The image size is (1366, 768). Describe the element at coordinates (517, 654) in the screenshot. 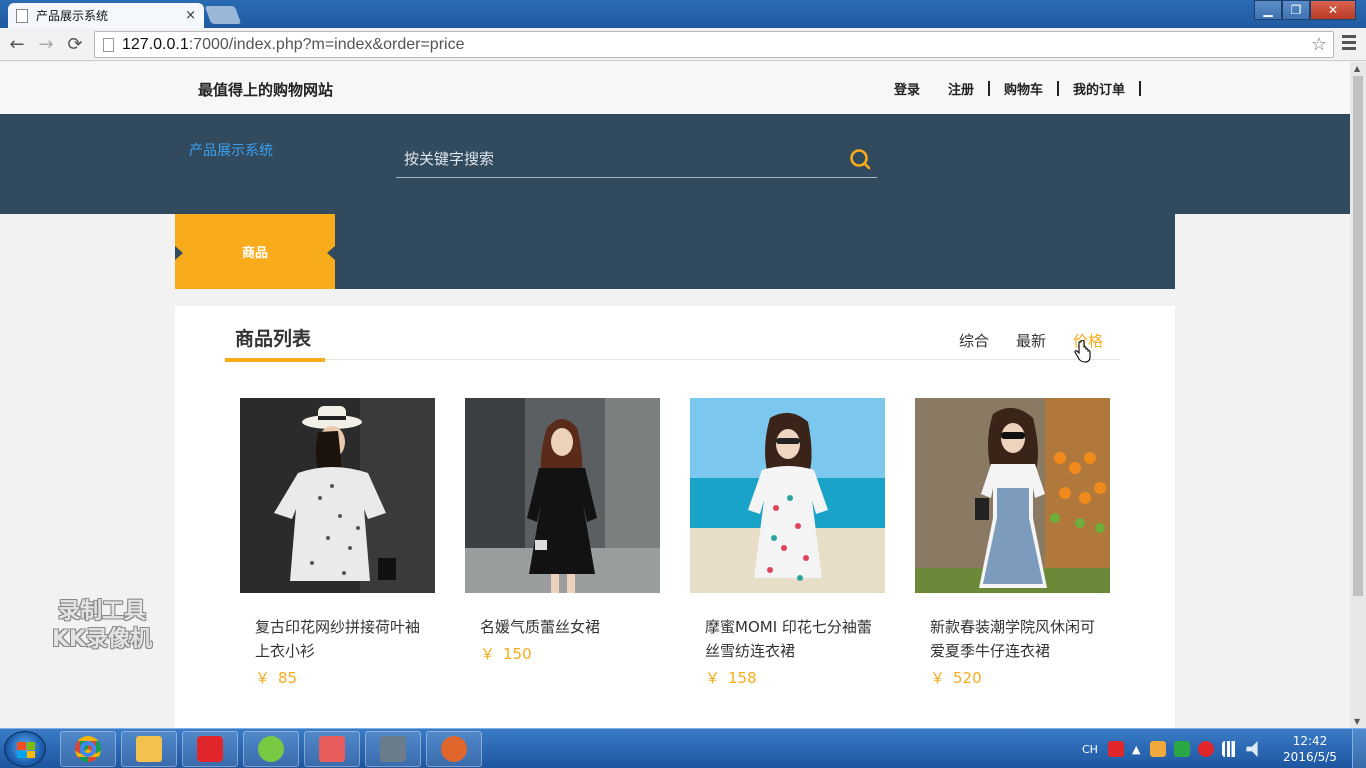

I see `price-value: 150` at that location.